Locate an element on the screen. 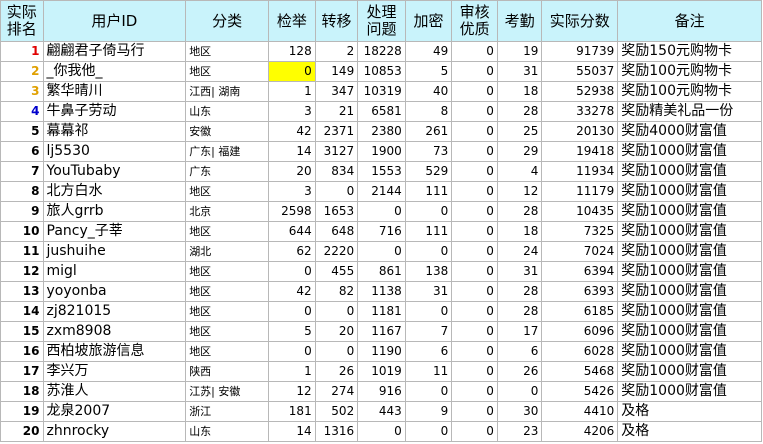  table-row: 3 繁华晴川 江西| 湖南 1 347 10319 40 0 18 52938 奖励100元购物卡 is located at coordinates (381, 91).